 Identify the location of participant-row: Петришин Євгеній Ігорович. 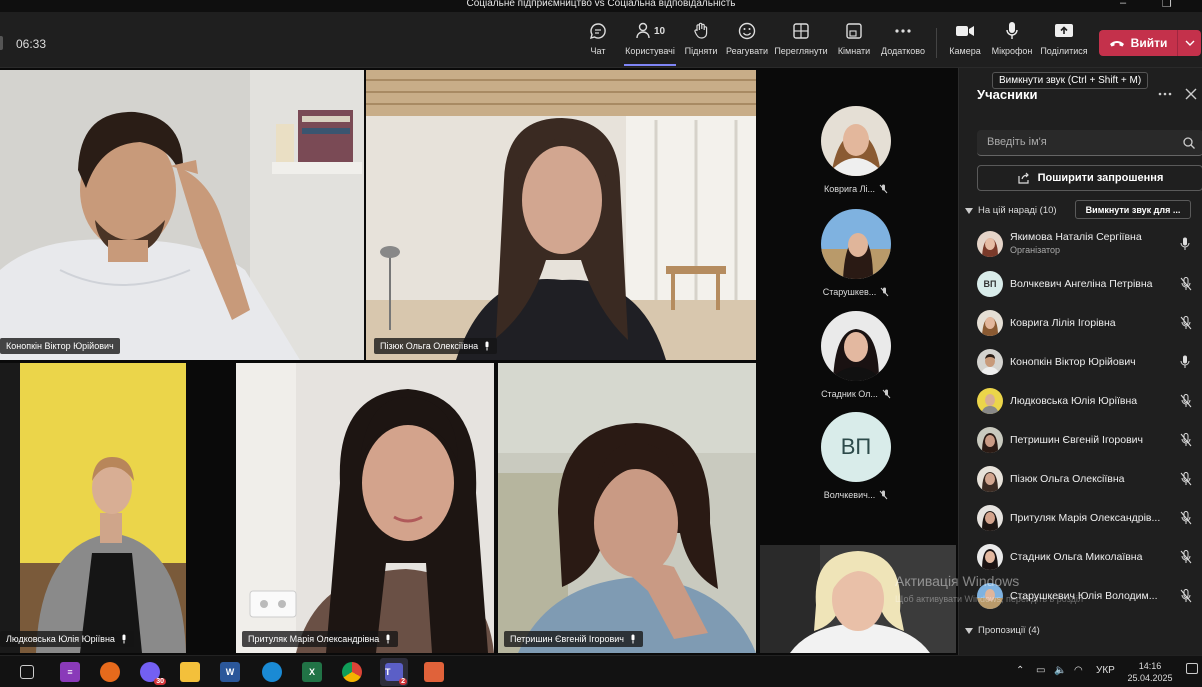
(1089, 440).